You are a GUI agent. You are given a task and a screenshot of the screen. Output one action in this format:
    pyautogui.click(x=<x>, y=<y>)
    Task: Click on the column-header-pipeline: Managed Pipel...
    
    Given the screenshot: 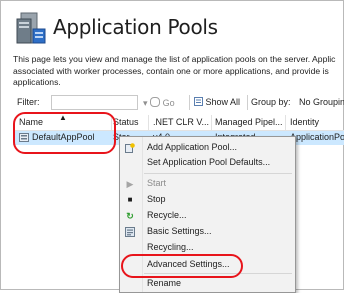 What is the action you would take?
    pyautogui.click(x=249, y=122)
    